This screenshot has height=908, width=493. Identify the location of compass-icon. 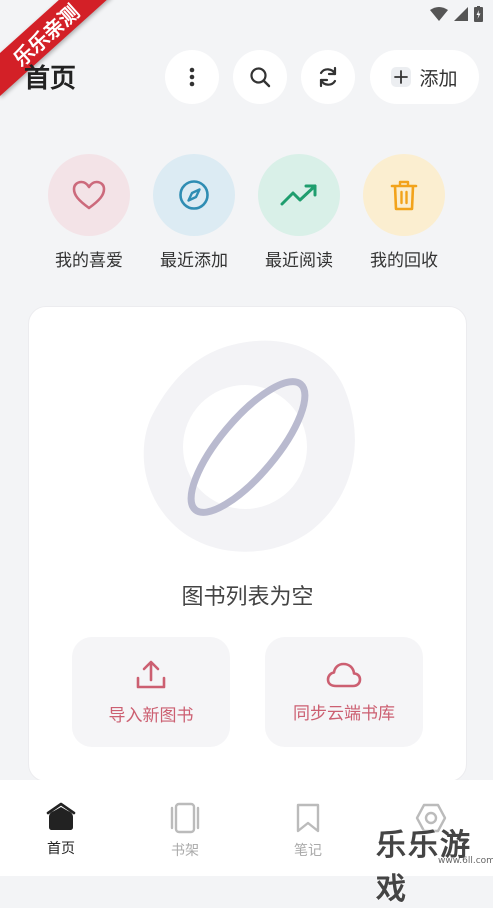
(194, 195).